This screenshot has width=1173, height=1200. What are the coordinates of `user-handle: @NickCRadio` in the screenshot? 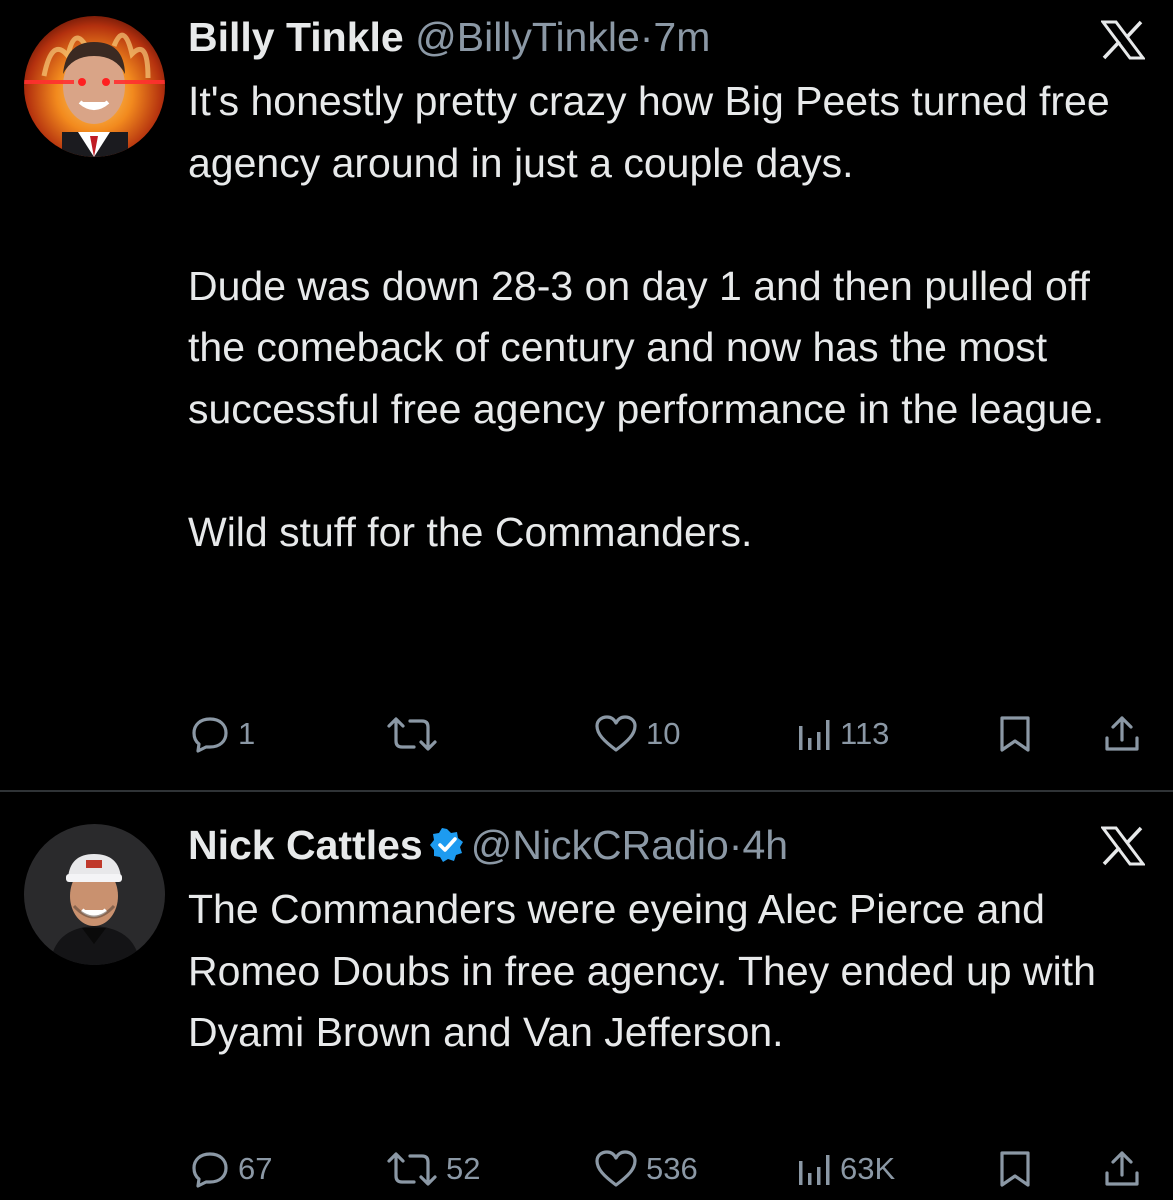 It's located at (600, 845).